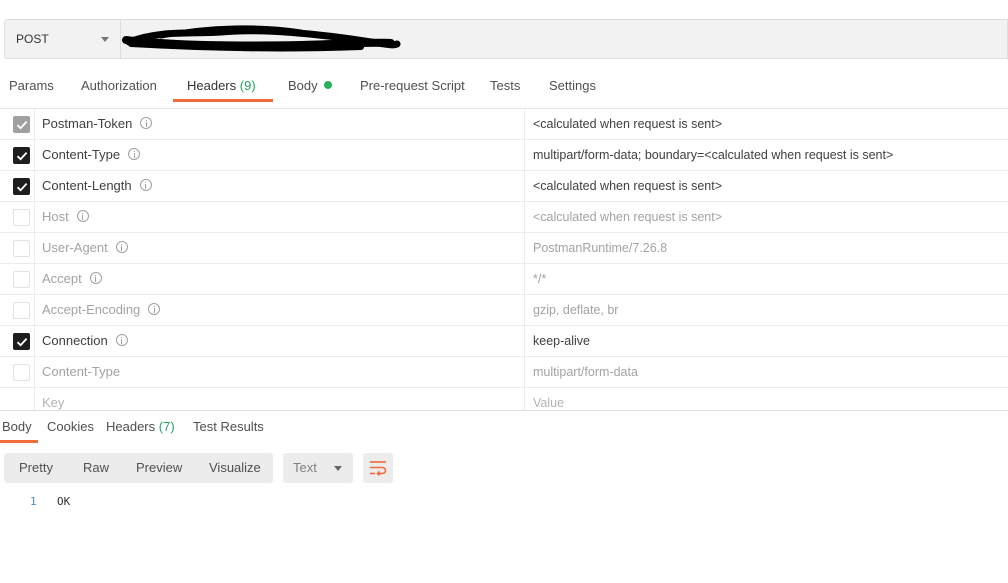 Image resolution: width=1008 pixels, height=583 pixels. What do you see at coordinates (280, 399) in the screenshot?
I see `new-header-key-input: Key` at bounding box center [280, 399].